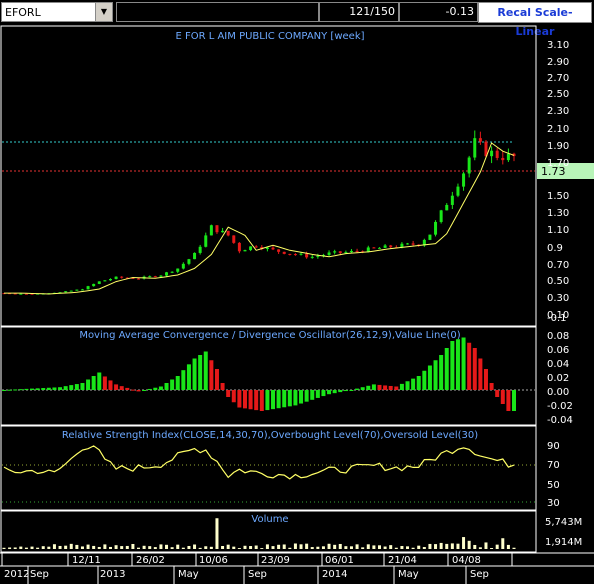  I want to click on macd-tick: 0.02, so click(558, 378).